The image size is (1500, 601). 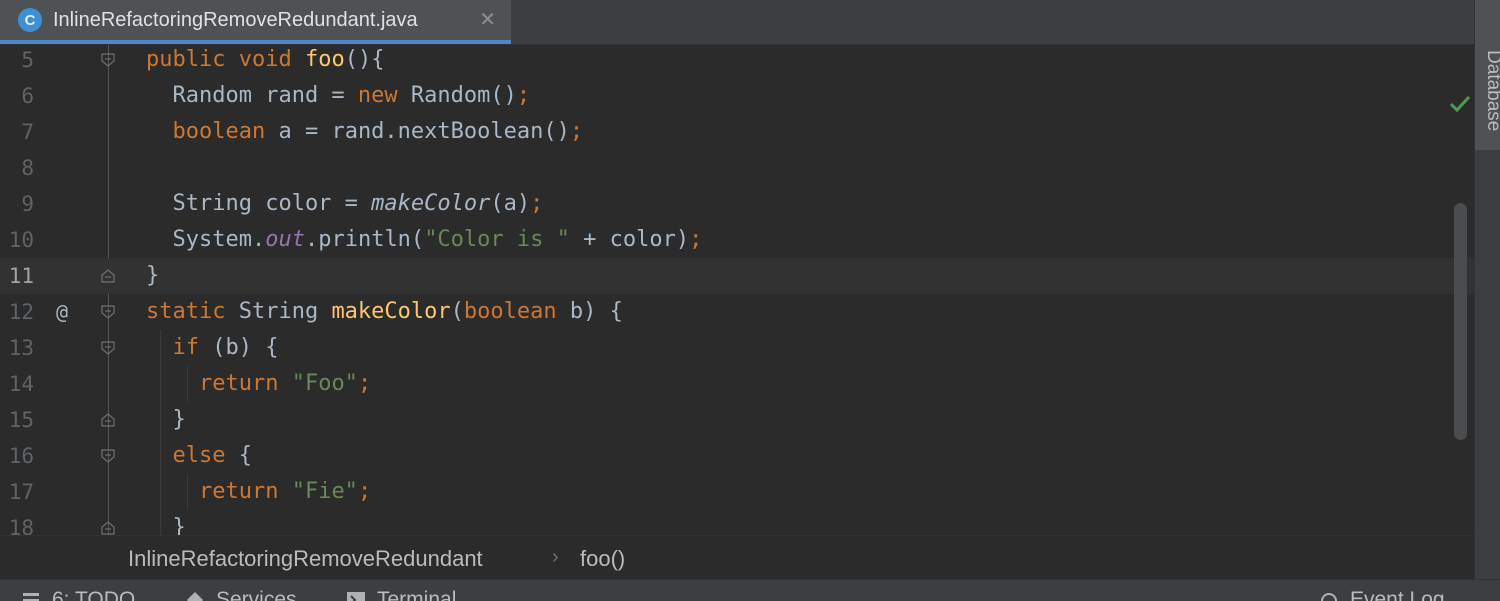 I want to click on tab-title: InlineRefactoringRemoveRedundant.java, so click(x=235, y=19).